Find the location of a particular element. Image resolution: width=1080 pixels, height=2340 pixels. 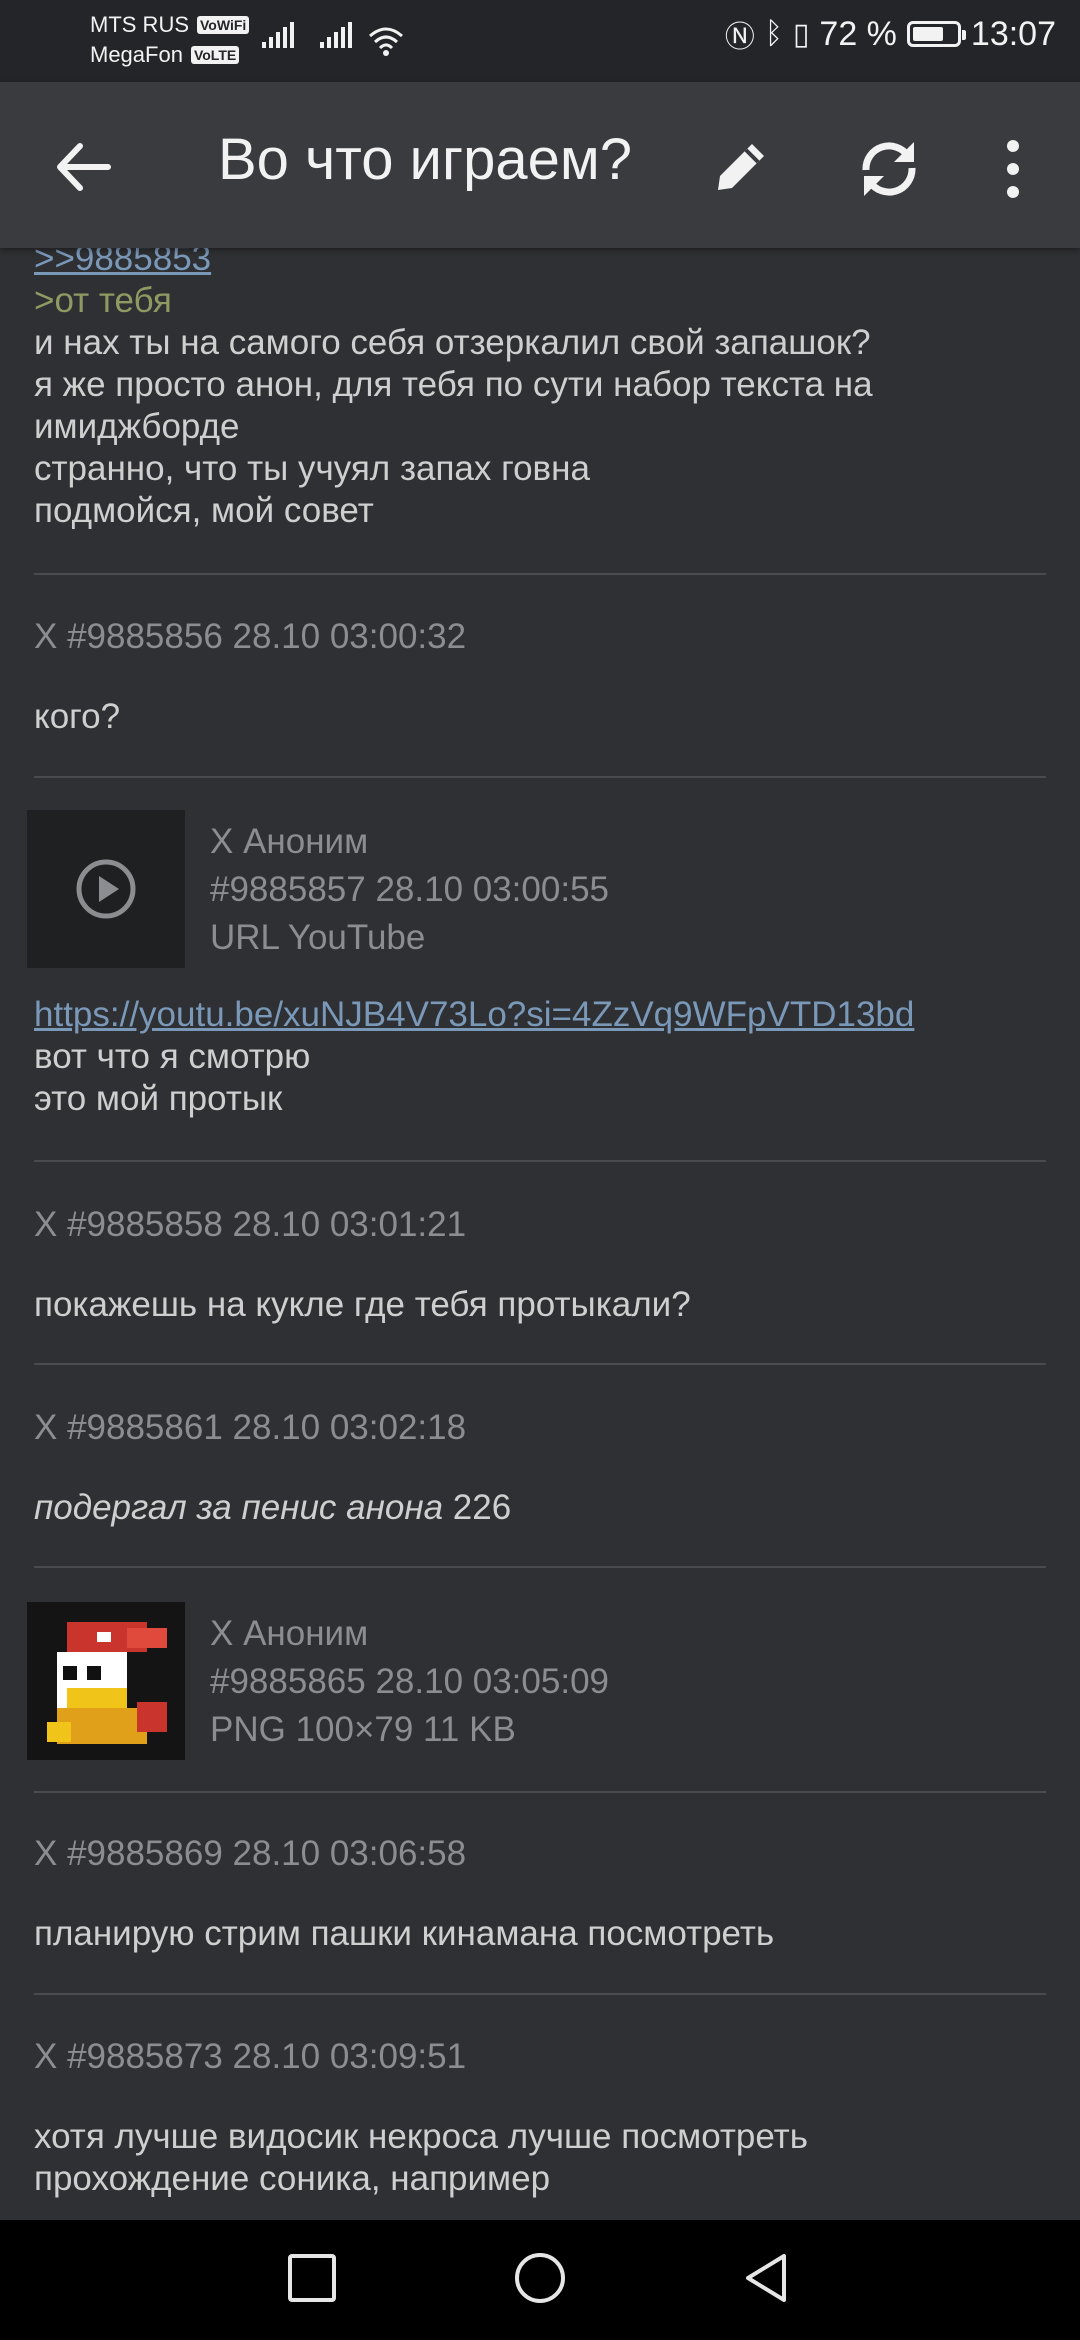

volte-badge: VoLTE is located at coordinates (215, 55).